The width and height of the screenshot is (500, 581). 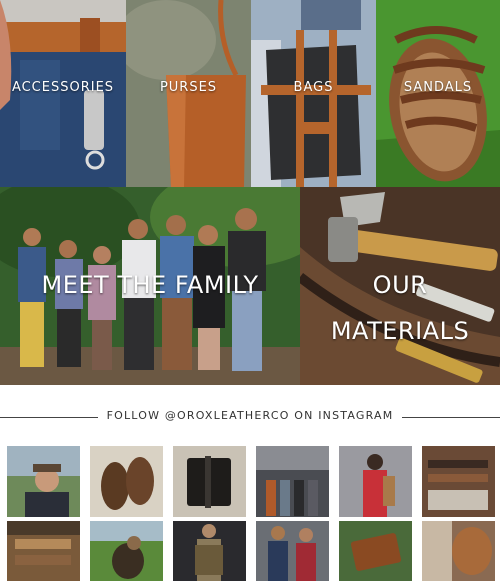 What do you see at coordinates (188, 87) in the screenshot?
I see `category-label-purses: PURSES` at bounding box center [188, 87].